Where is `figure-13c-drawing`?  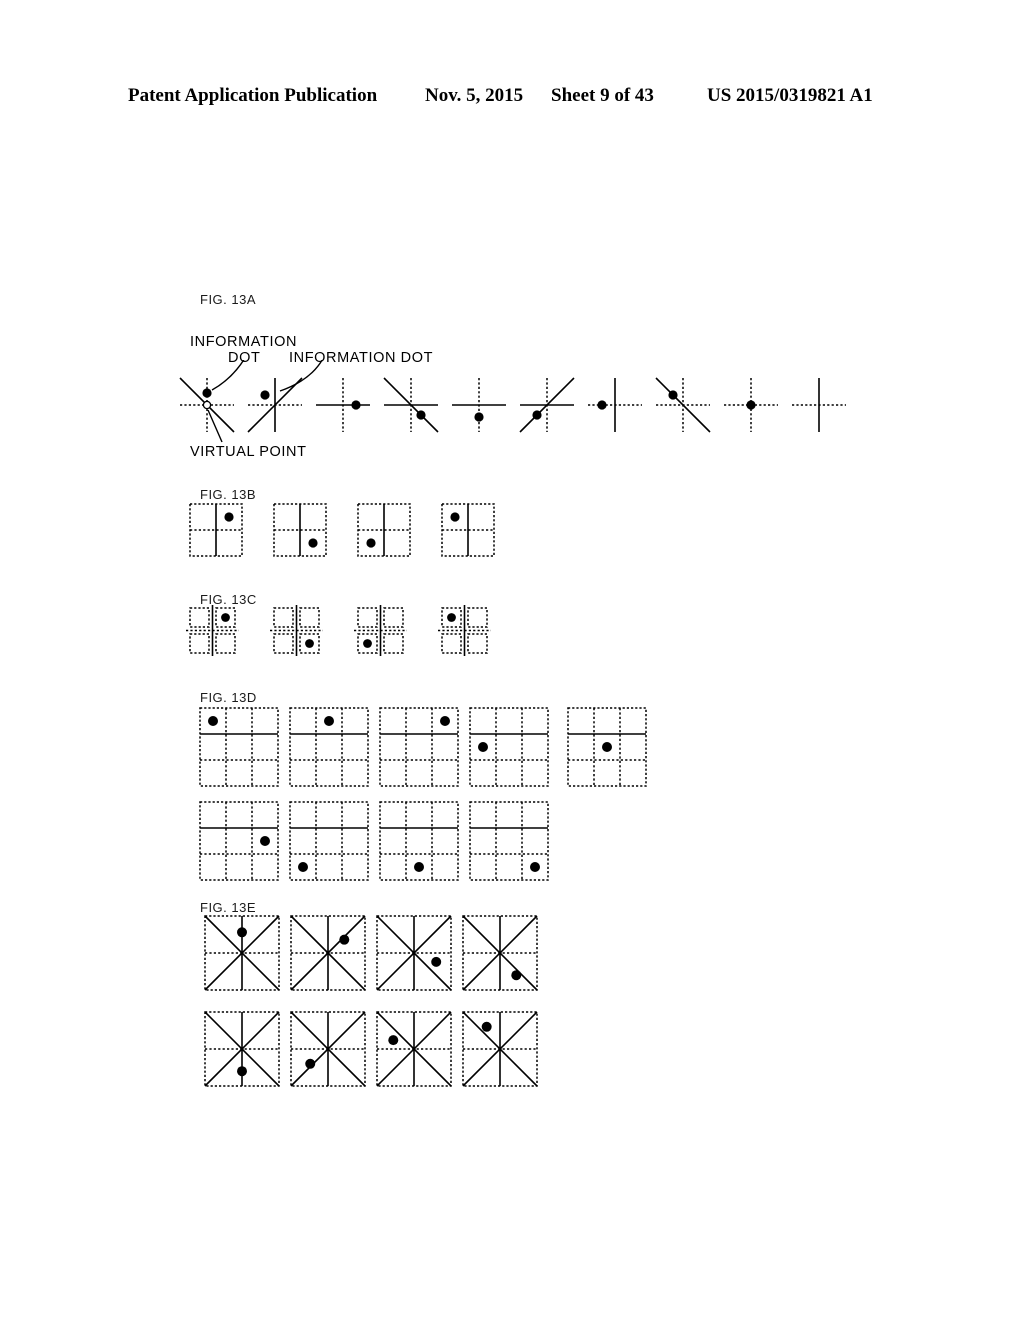
figure-13c-drawing is located at coordinates (338, 630).